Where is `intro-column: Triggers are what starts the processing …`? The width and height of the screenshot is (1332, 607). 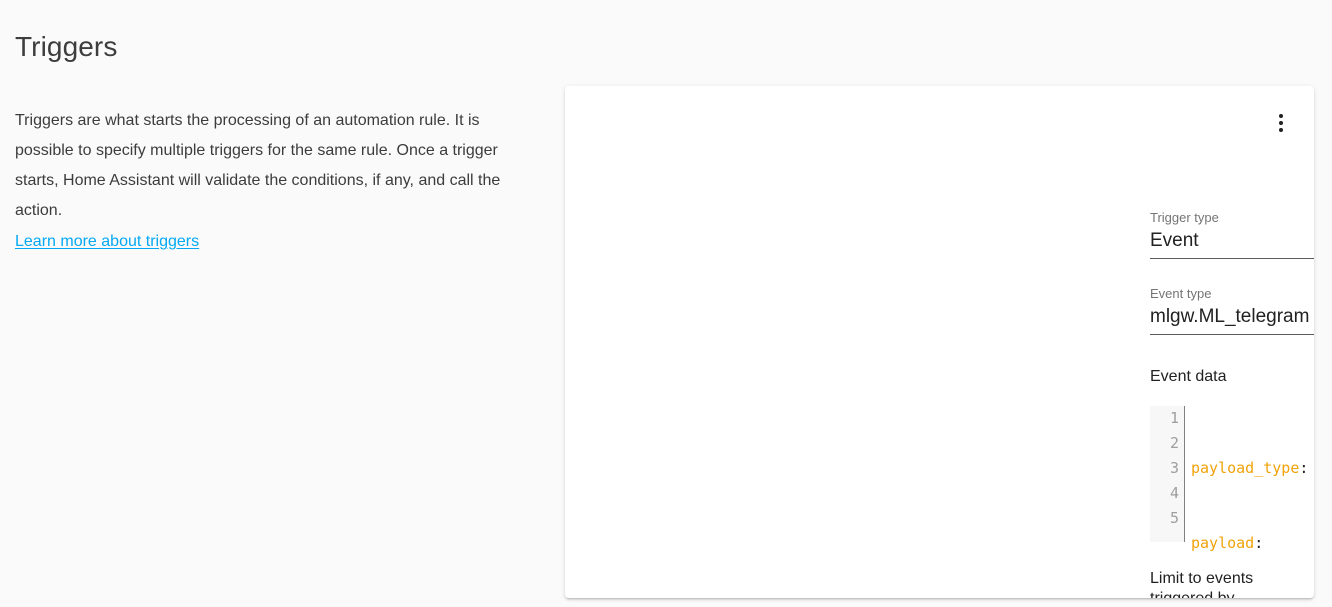 intro-column: Triggers are what starts the processing … is located at coordinates (267, 181).